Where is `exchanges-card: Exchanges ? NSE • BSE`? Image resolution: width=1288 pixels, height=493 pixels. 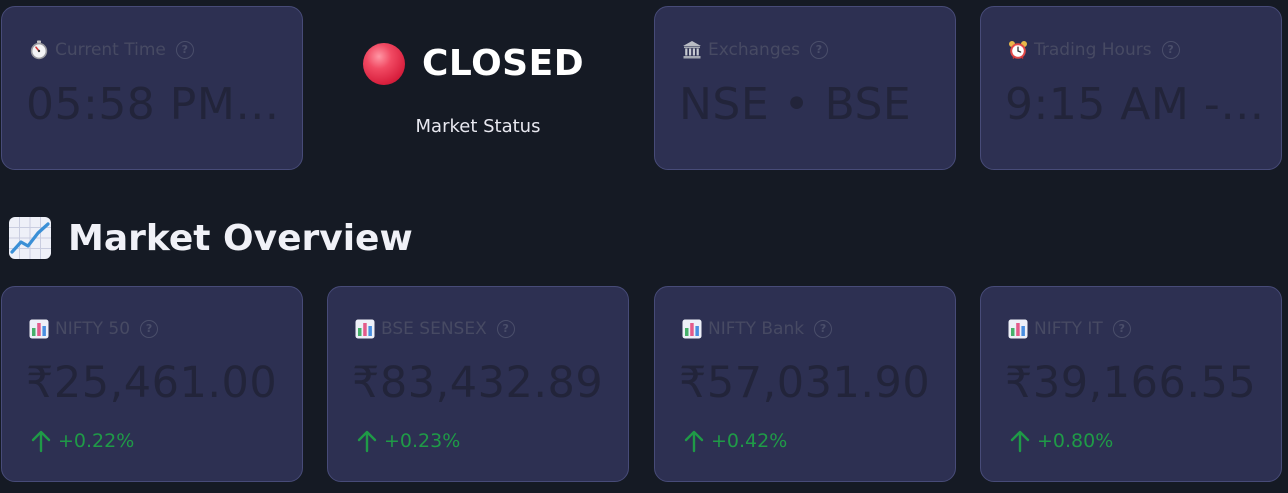
exchanges-card: Exchanges ? NSE • BSE is located at coordinates (805, 88).